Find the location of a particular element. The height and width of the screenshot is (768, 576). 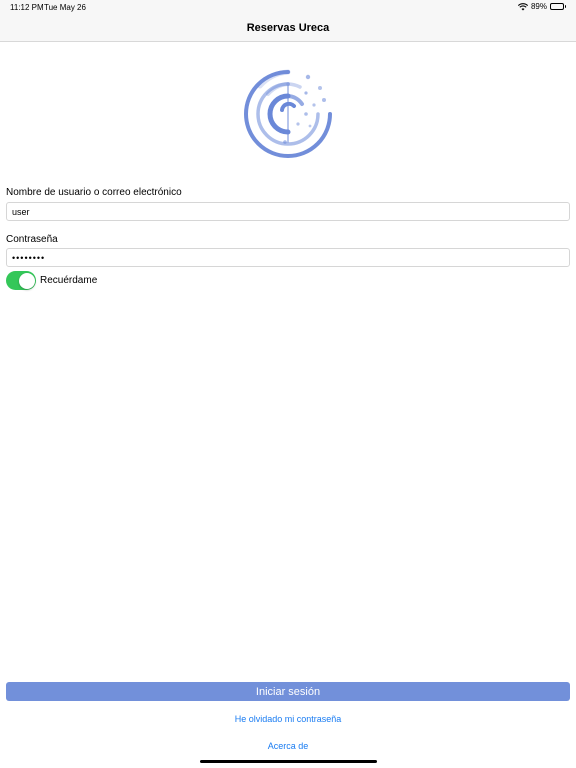

status-right: 89% is located at coordinates (541, 6).